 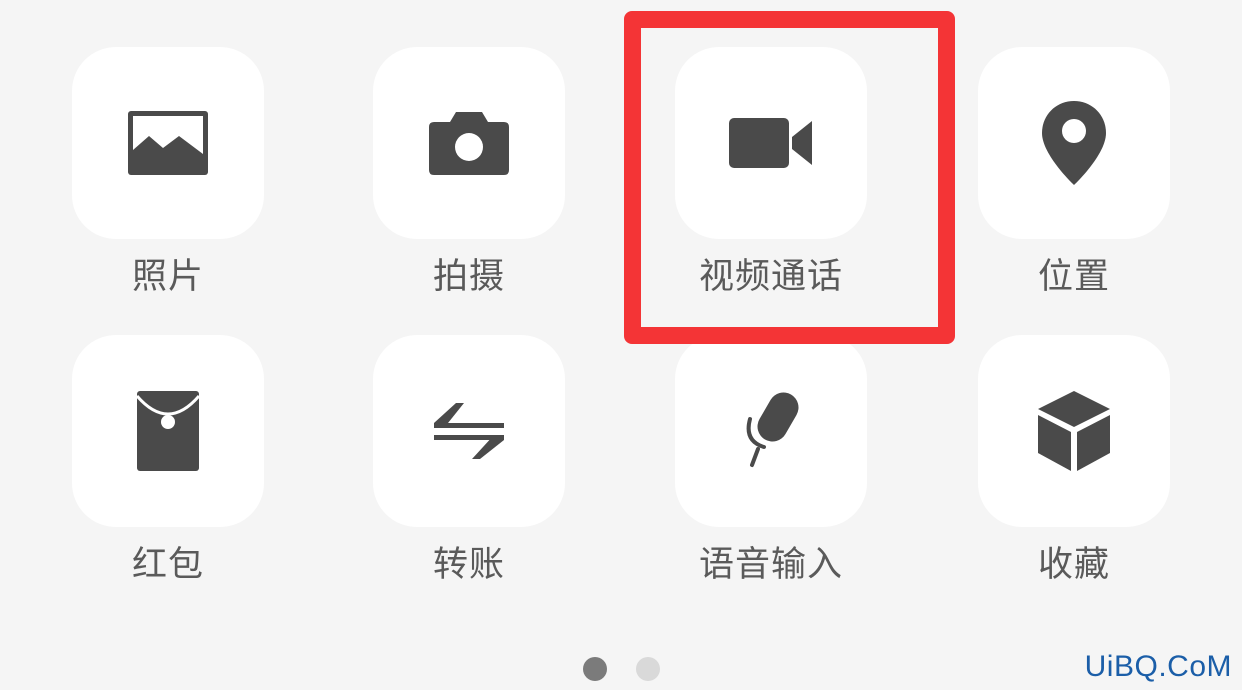 I want to click on transfer-option: 转账, so click(x=469, y=470).